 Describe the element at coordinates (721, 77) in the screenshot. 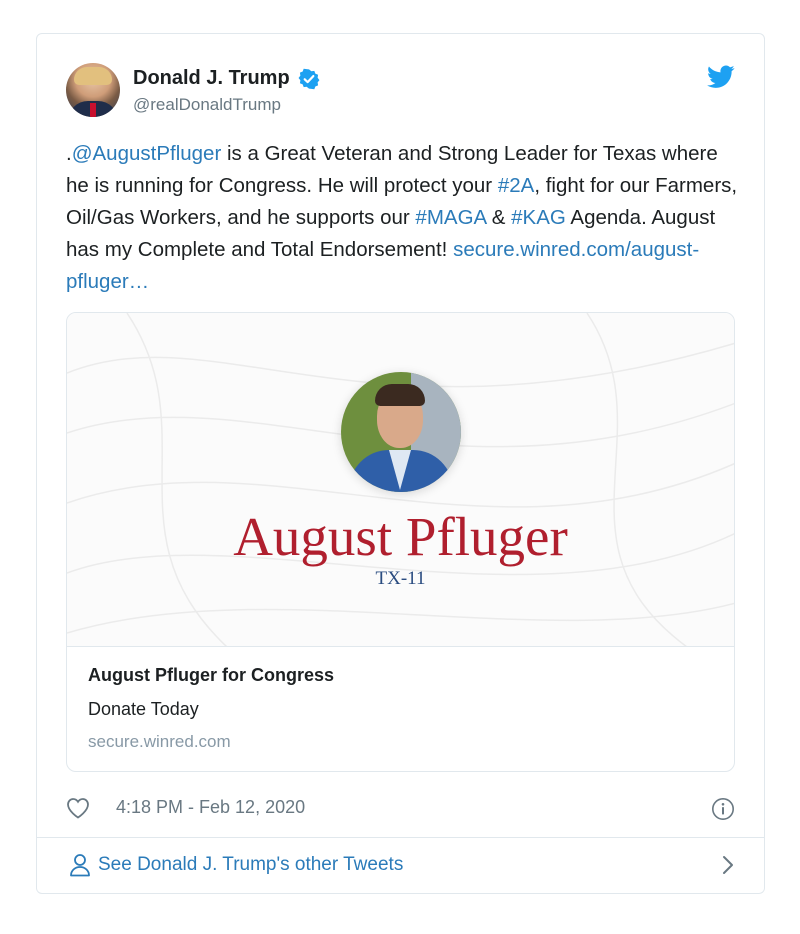

I see `twitter-bird-icon` at that location.